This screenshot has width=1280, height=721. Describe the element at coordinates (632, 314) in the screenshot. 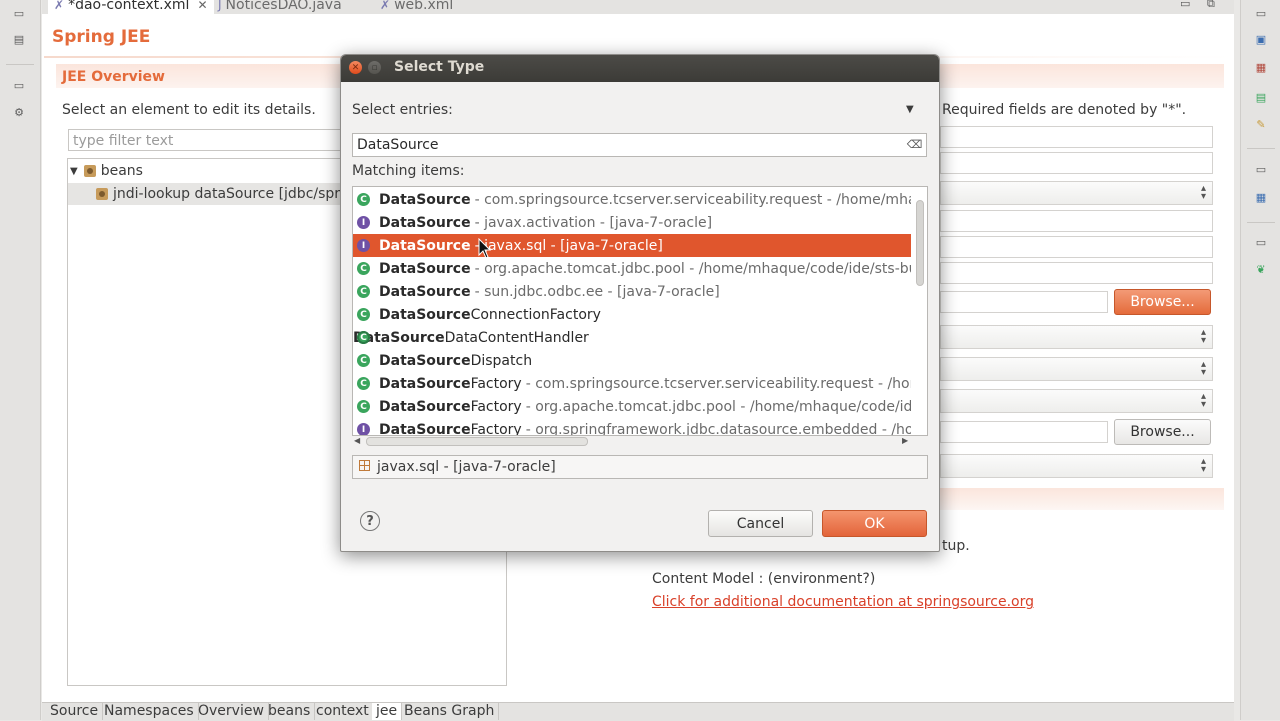

I see `list-item: C DataSourceConnectionFactory` at that location.